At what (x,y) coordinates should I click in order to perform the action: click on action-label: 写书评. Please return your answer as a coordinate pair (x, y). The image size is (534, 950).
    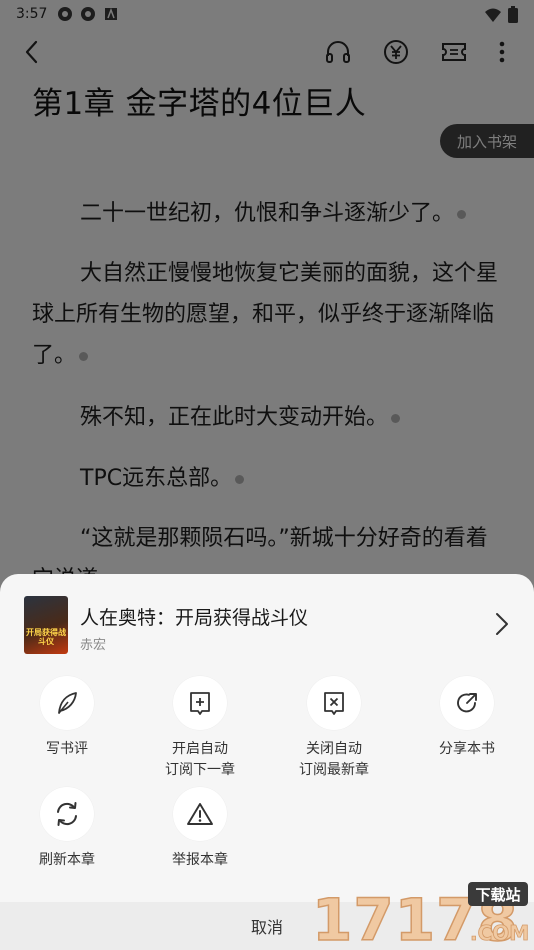
    Looking at the image, I should click on (67, 749).